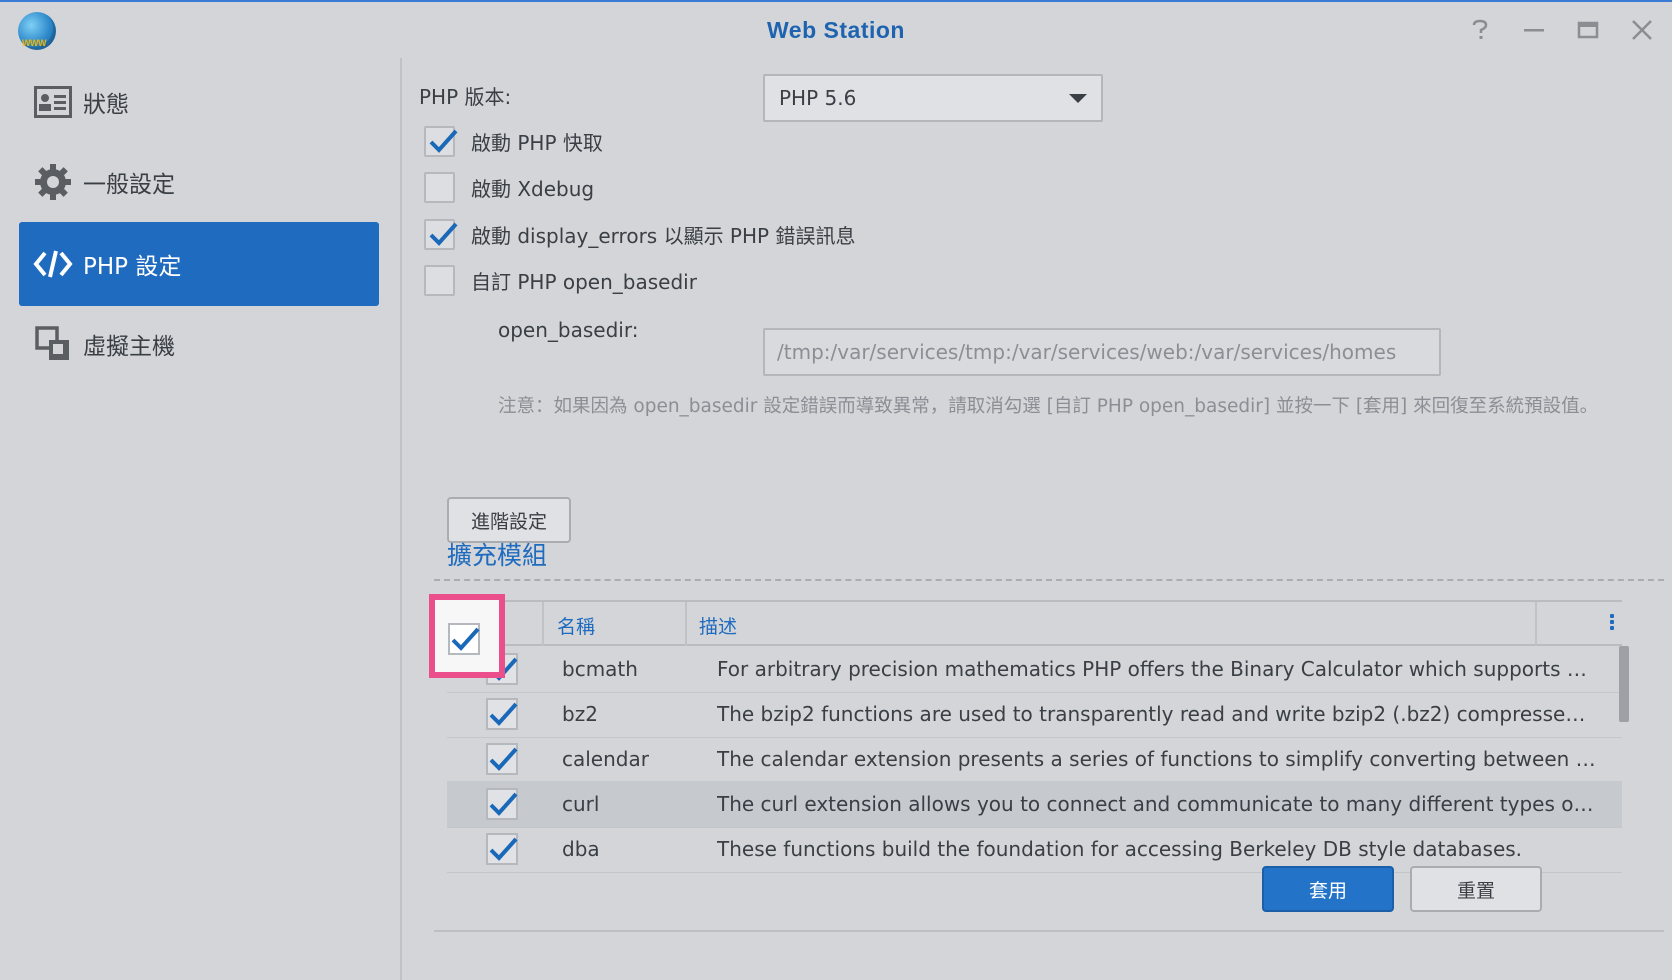 This screenshot has height=980, width=1672. What do you see at coordinates (465, 97) in the screenshot?
I see `php-version-label: PHP 版本:` at bounding box center [465, 97].